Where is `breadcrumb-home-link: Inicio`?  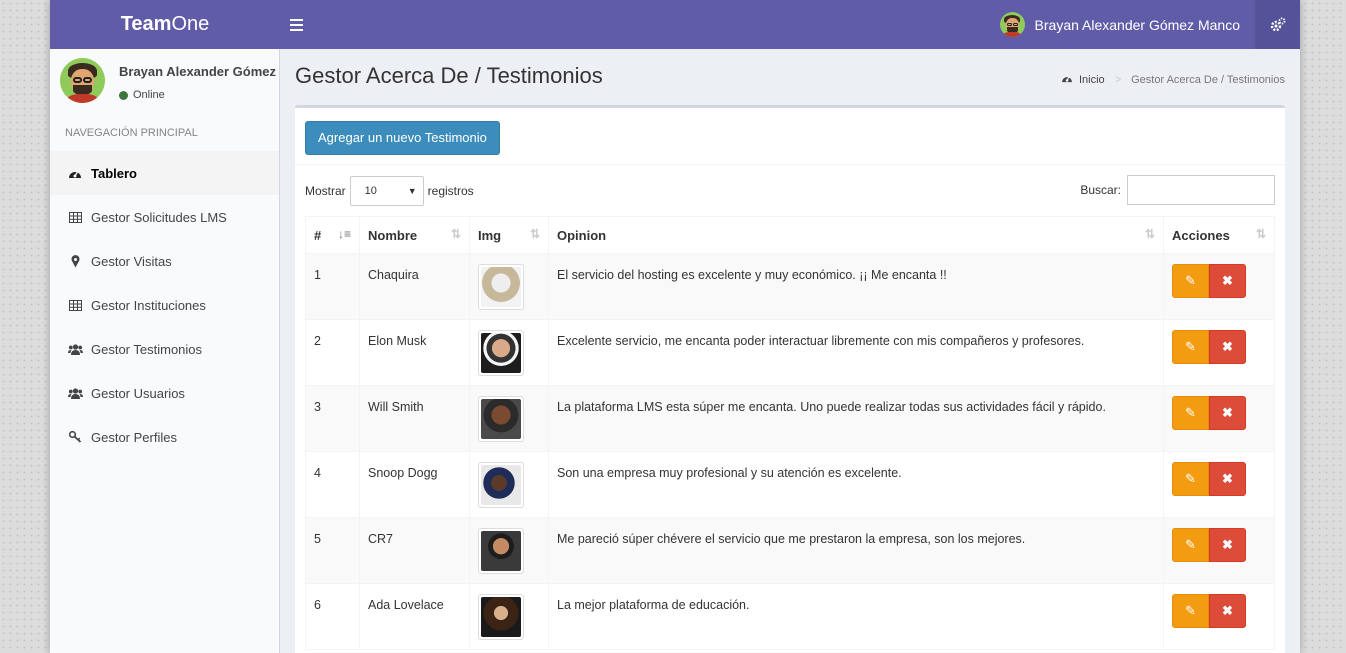
breadcrumb-home-link: Inicio is located at coordinates (1092, 80).